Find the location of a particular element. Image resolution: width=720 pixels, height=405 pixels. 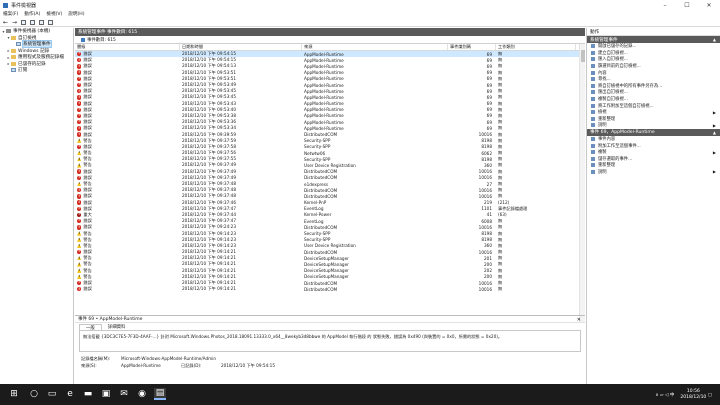

tab-details: 詳細資料 is located at coordinates (117, 327).